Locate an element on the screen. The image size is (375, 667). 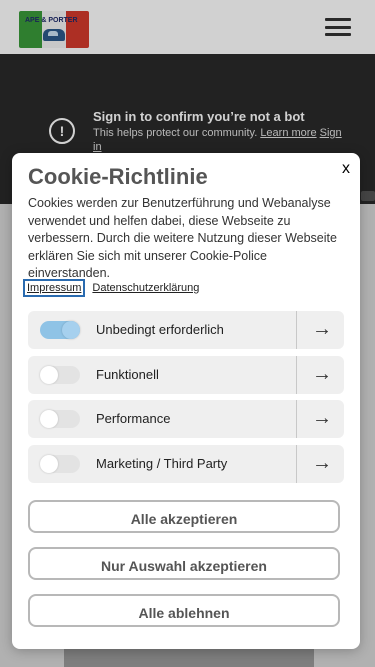
accept-all-button: Alle akzeptieren is located at coordinates (184, 516).